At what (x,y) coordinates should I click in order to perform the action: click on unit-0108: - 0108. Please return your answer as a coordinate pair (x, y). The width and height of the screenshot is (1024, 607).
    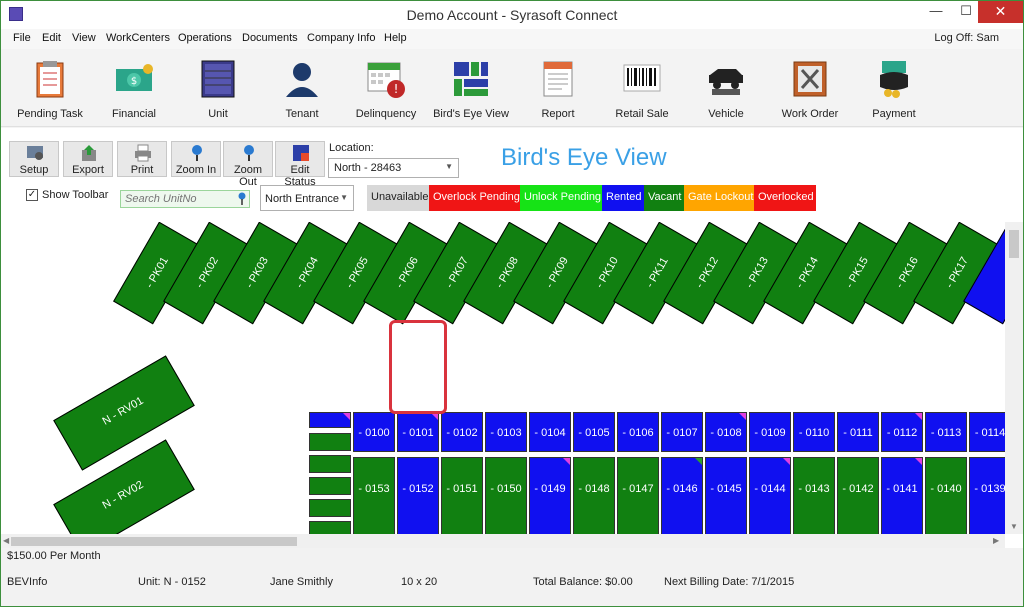
    Looking at the image, I should click on (726, 432).